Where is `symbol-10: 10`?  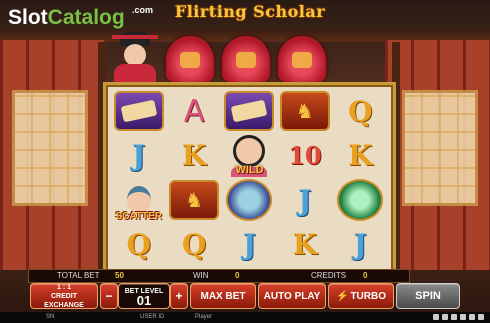
symbol-10: 10 is located at coordinates (305, 156).